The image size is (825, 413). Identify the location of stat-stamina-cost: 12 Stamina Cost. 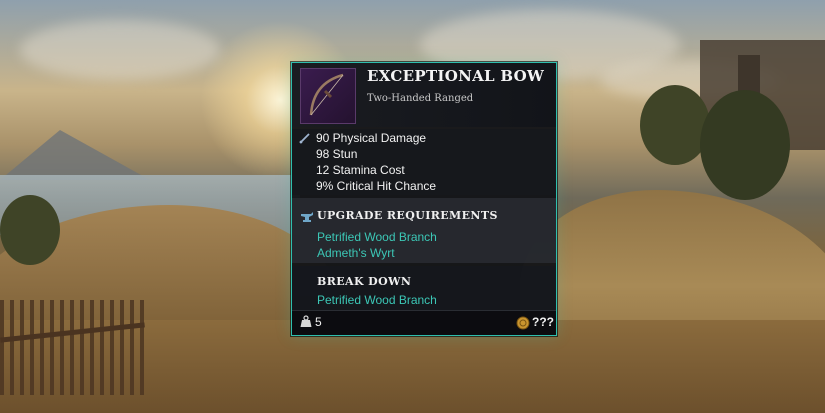
(360, 170).